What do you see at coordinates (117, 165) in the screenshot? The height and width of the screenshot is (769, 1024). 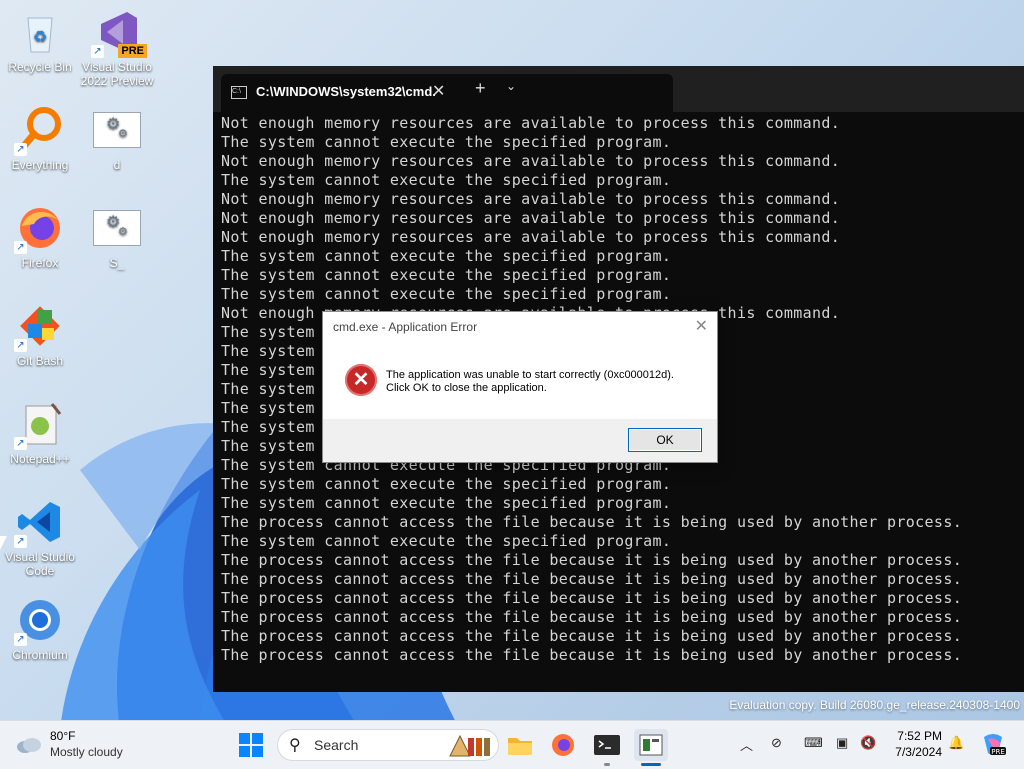 I see `desktop-icon-label: d` at bounding box center [117, 165].